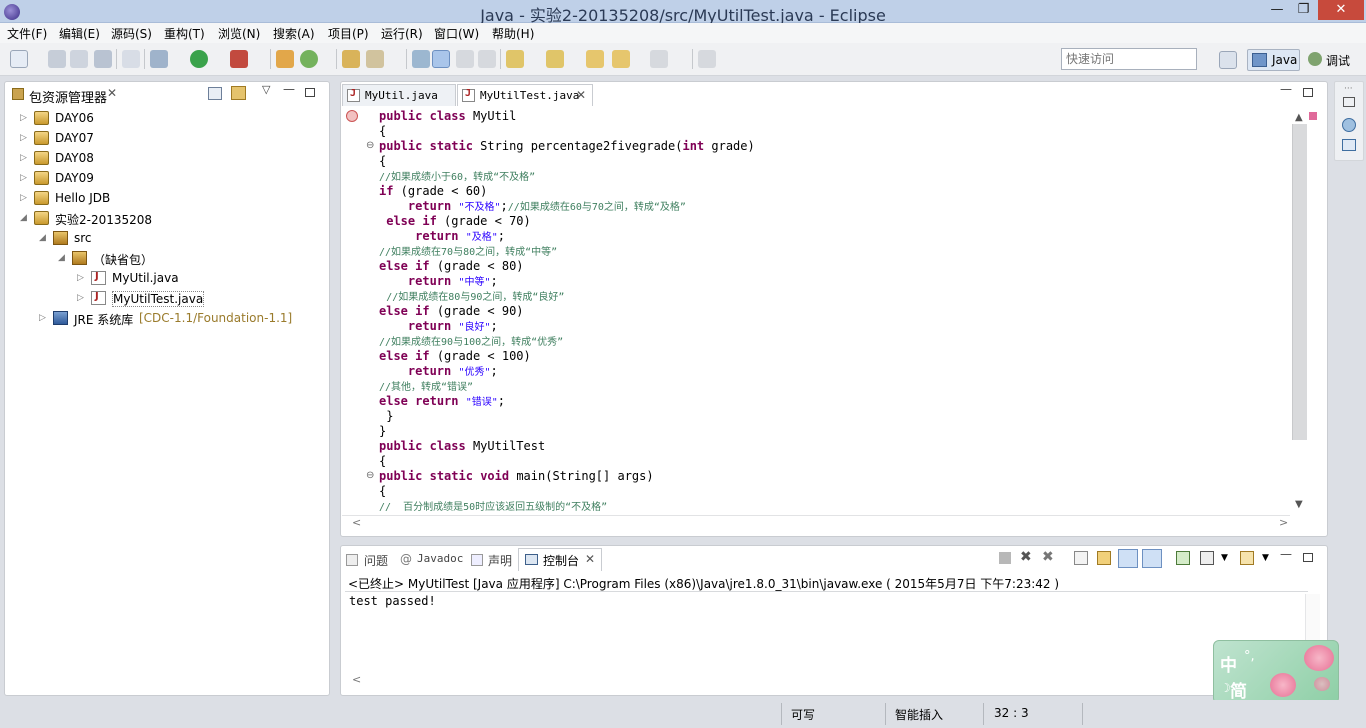 The width and height of the screenshot is (1366, 728). I want to click on menu-navigate: 浏览(N), so click(239, 33).